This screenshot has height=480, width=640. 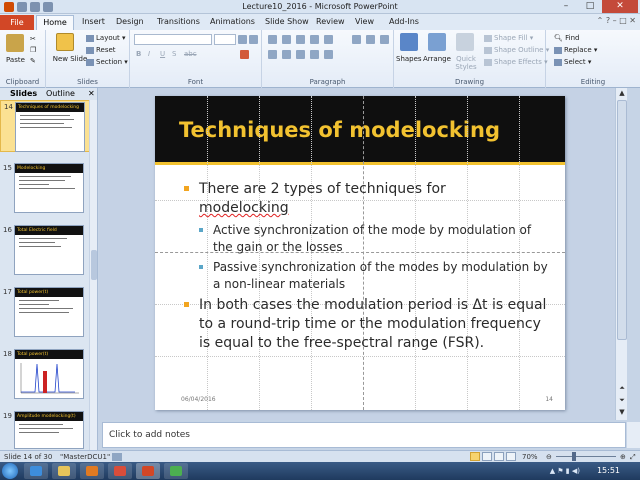 I want to click on underline-button: U, so click(x=162, y=54).